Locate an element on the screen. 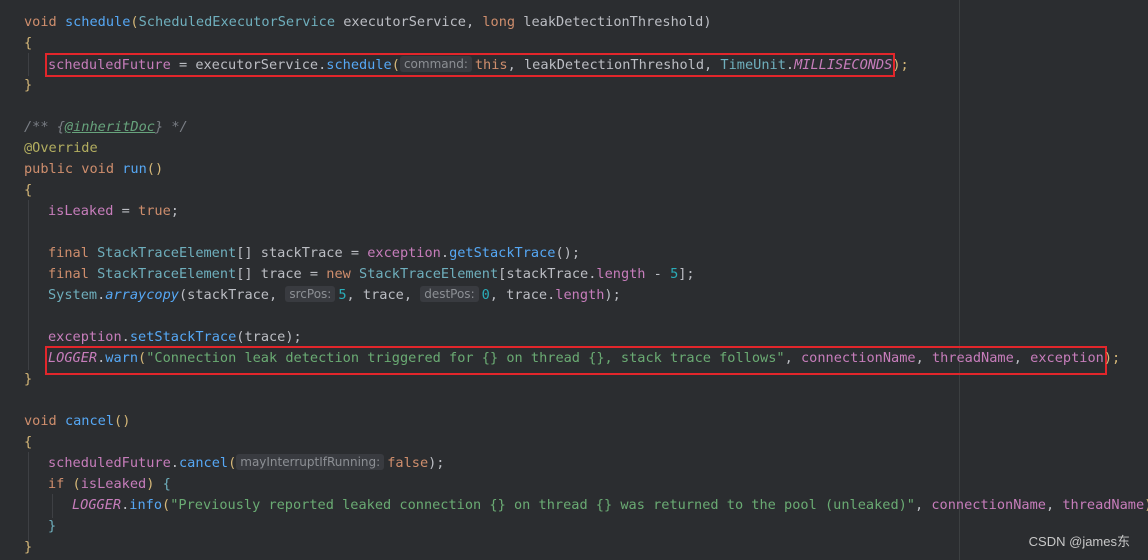 The image size is (1148, 560). code-line-setstacktrace: exception.setStackTrace(trace); is located at coordinates (175, 337).